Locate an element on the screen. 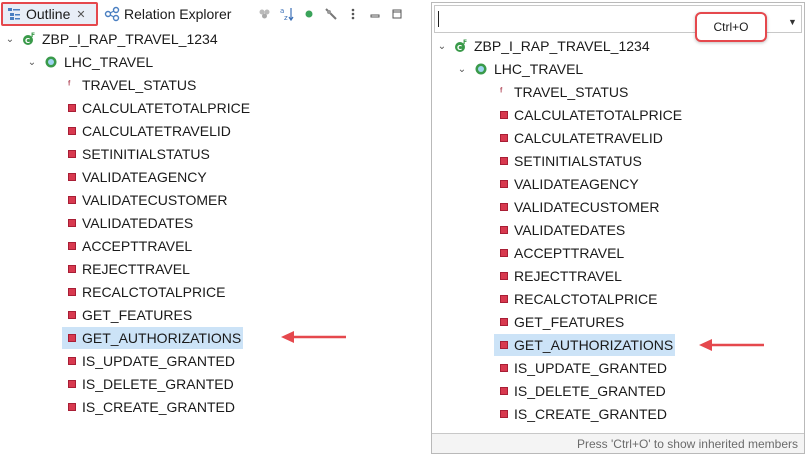 The width and height of the screenshot is (806, 454). tab-relation-explorer: Relation Explorer is located at coordinates (172, 14).